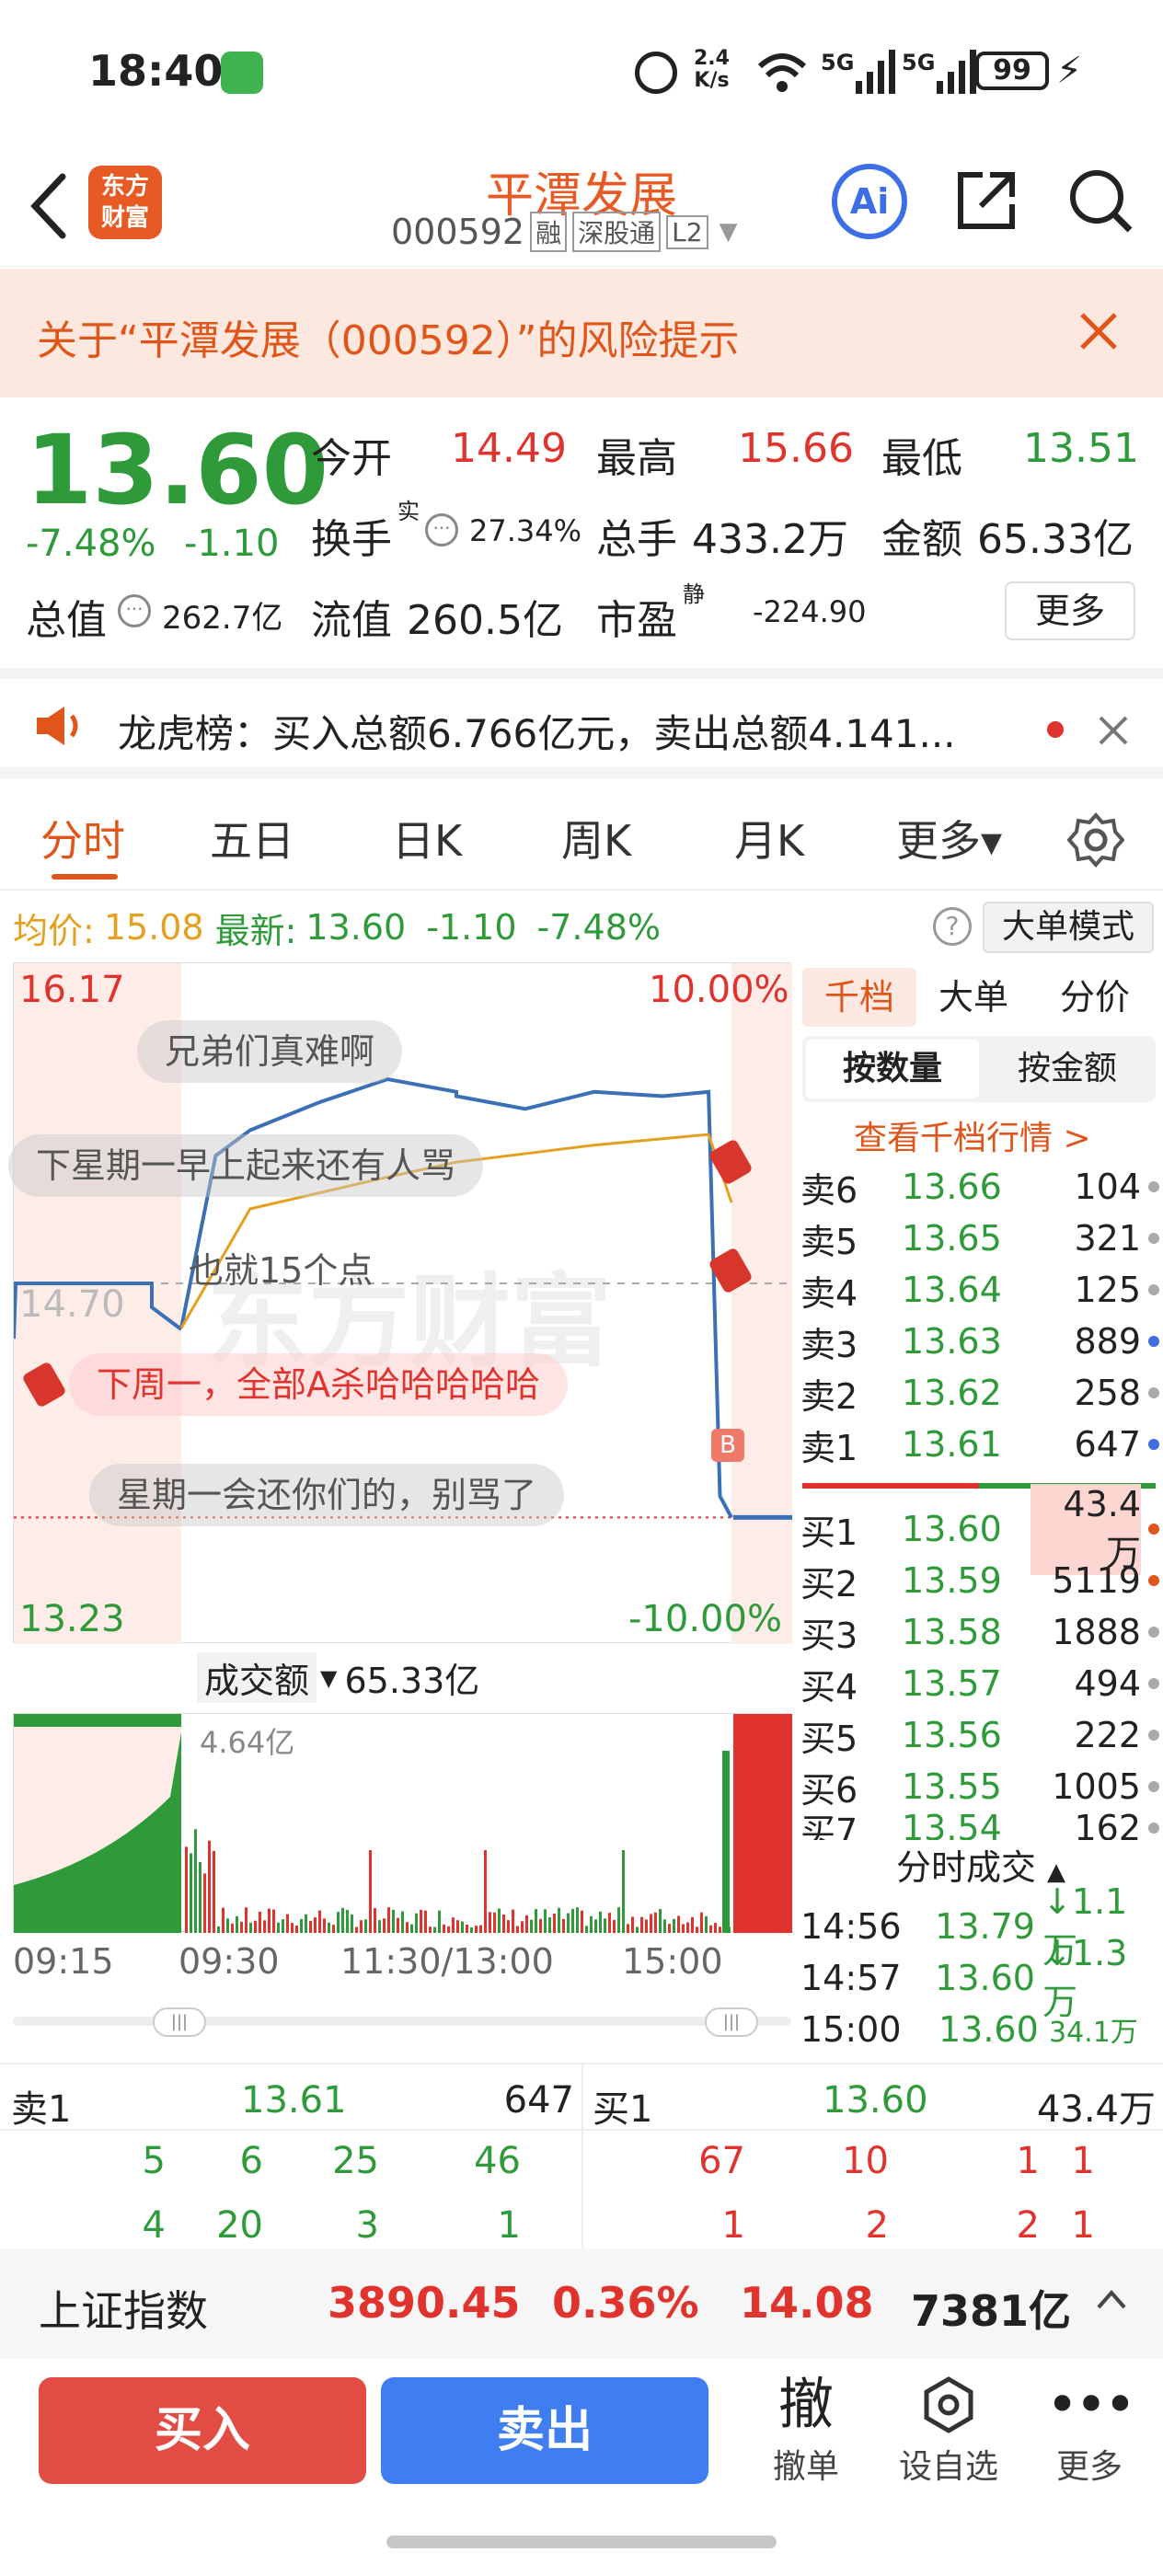  Describe the element at coordinates (893, 1069) in the screenshot. I see `by-quantity-button: 按数量` at that location.